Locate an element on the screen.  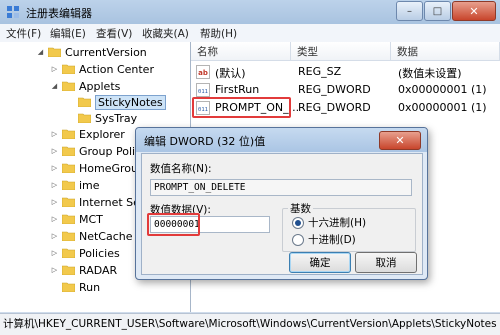
cancel-button: 取消 is located at coordinates (386, 262).